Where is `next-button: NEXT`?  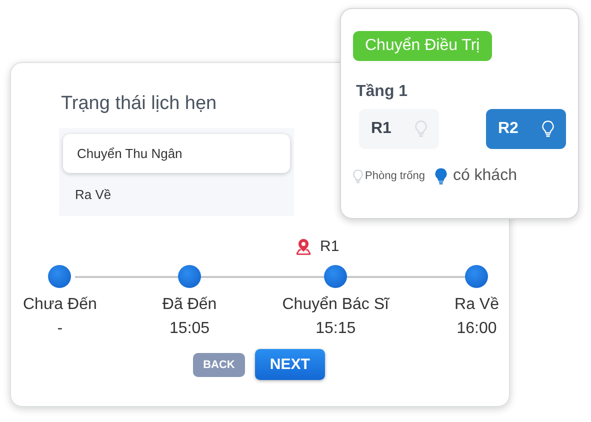
next-button: NEXT is located at coordinates (289, 364).